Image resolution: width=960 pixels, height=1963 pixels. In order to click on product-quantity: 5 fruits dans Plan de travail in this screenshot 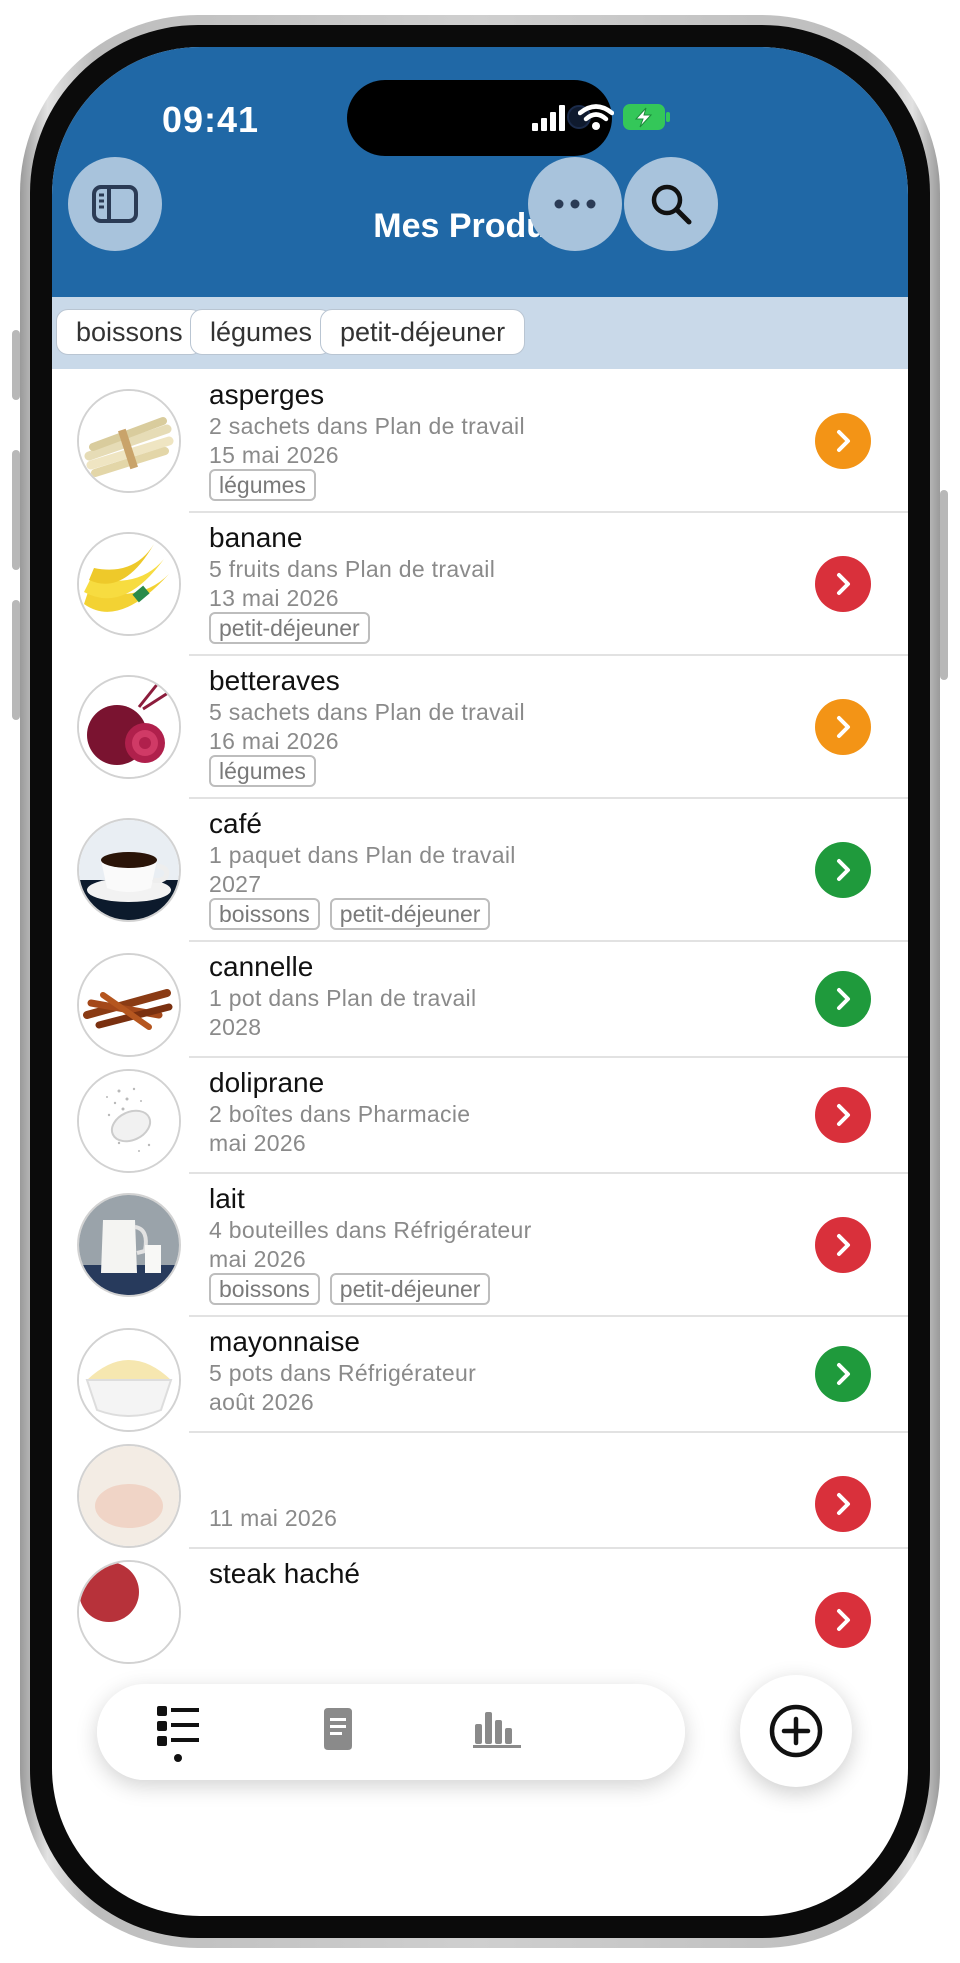, I will do `click(352, 569)`.